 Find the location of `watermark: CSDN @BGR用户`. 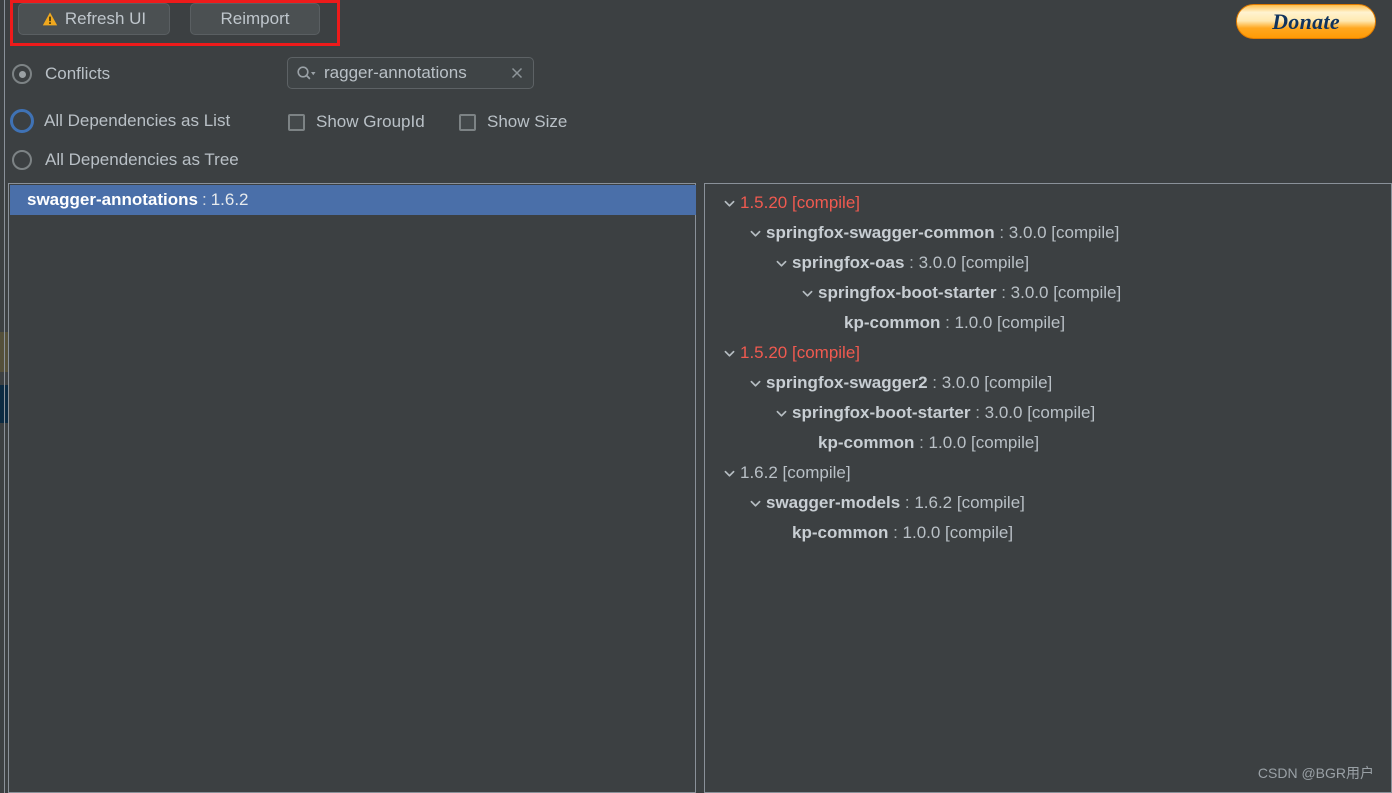

watermark: CSDN @BGR用户 is located at coordinates (1315, 773).